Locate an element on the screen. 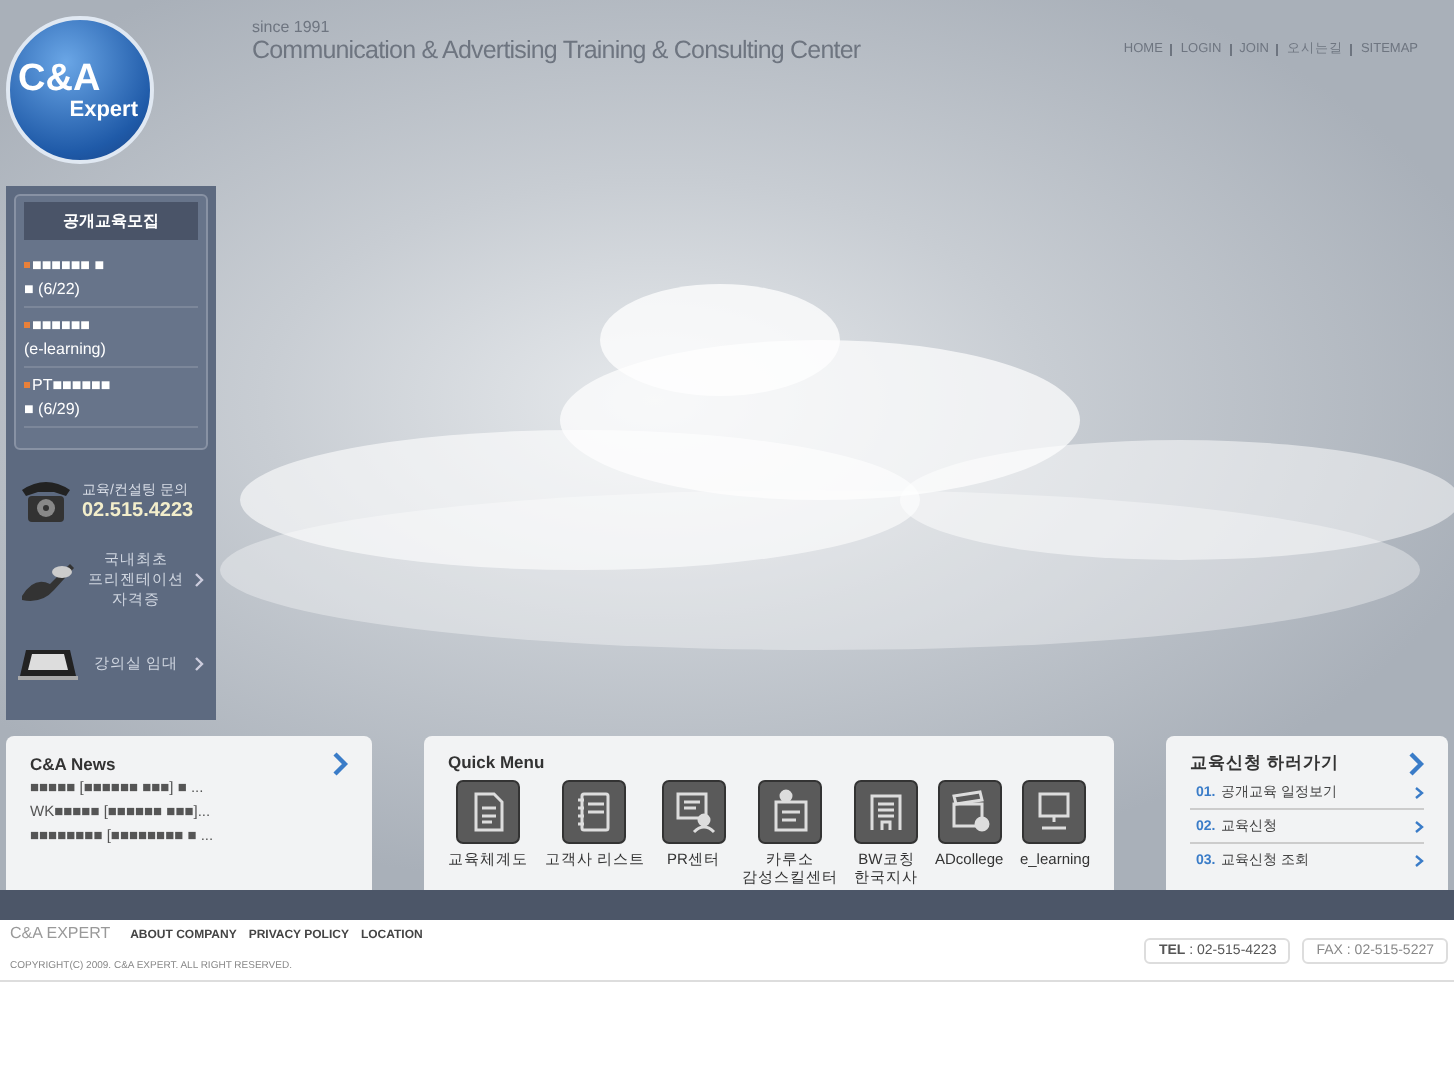  quick-menu-title: Quick Menu is located at coordinates (497, 762).